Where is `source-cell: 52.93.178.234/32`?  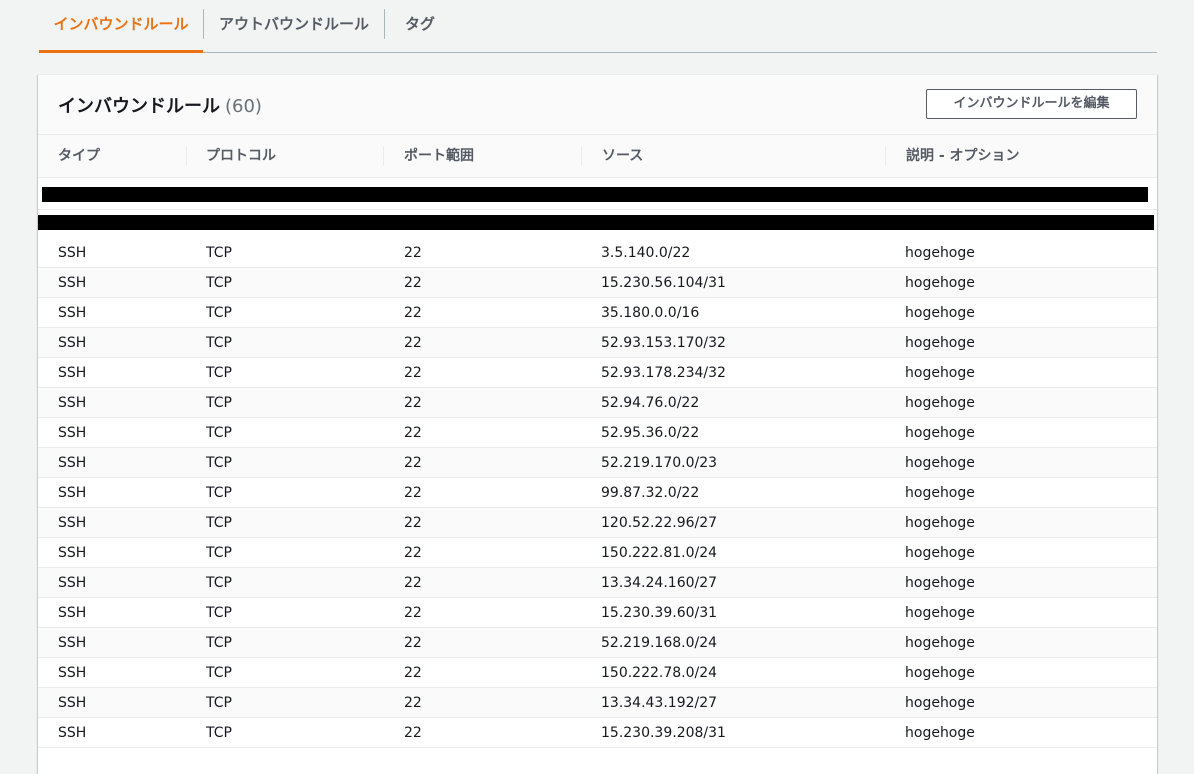
source-cell: 52.93.178.234/32 is located at coordinates (663, 373).